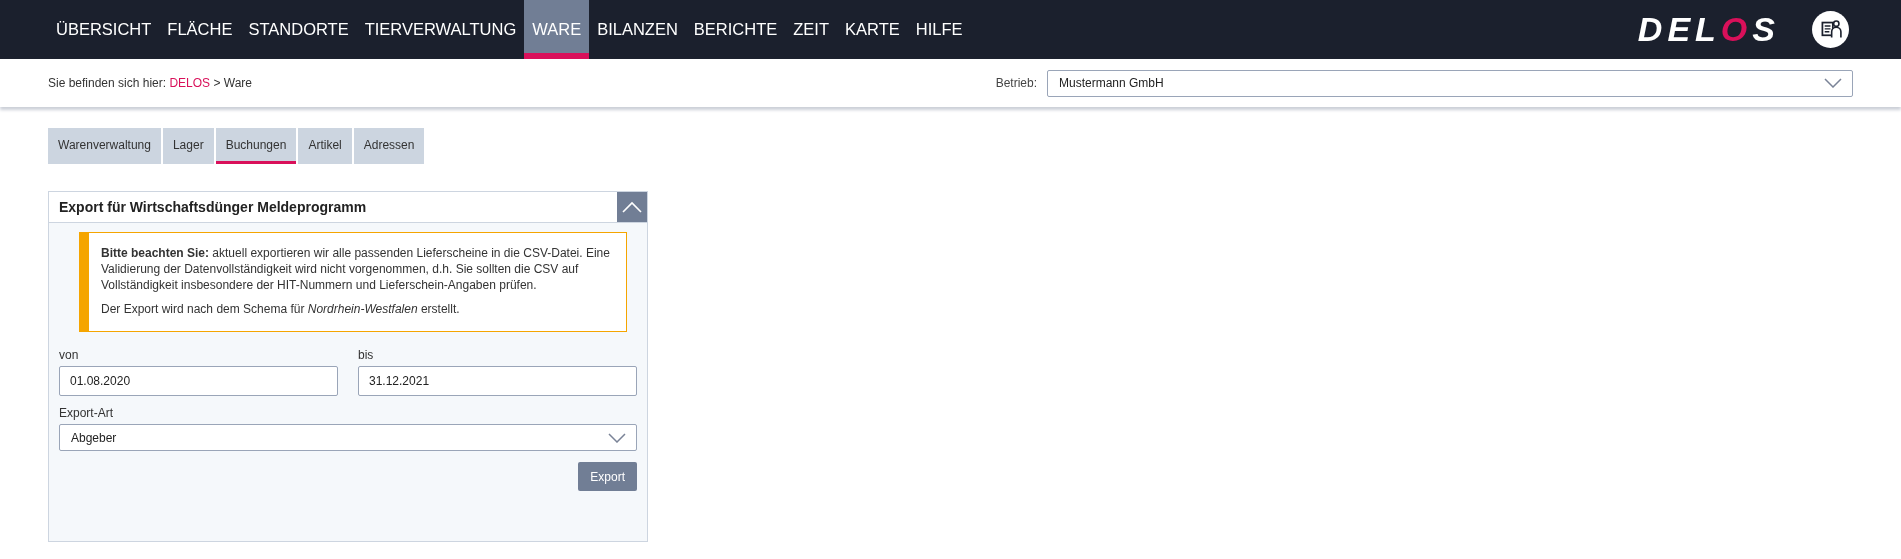  What do you see at coordinates (1450, 83) in the screenshot?
I see `company-select: Mustermann GmbH` at bounding box center [1450, 83].